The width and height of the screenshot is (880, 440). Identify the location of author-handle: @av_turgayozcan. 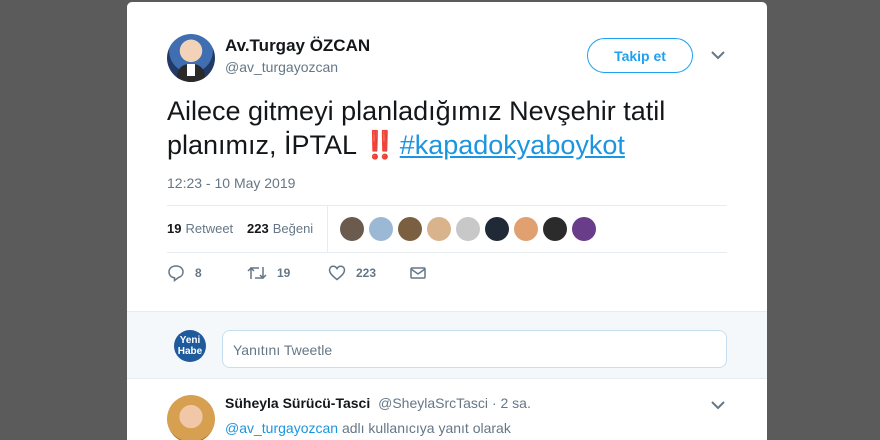
(281, 67).